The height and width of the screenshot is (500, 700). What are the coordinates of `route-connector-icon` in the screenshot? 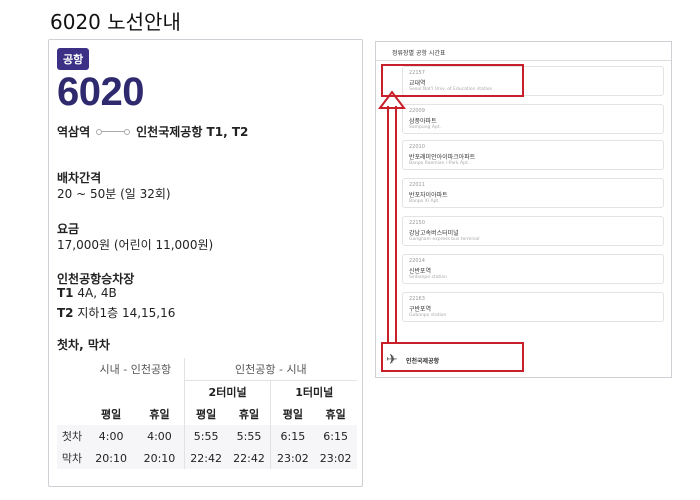 It's located at (113, 131).